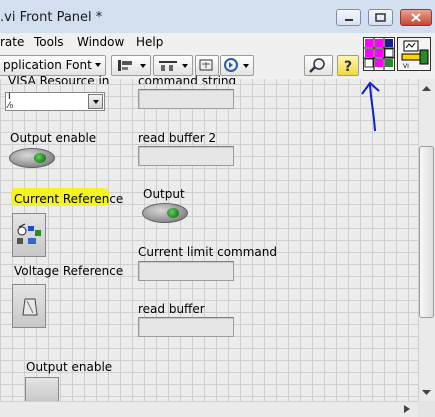 This screenshot has height=417, width=435. What do you see at coordinates (42, 389) in the screenshot?
I see `output-enable-2-control` at bounding box center [42, 389].